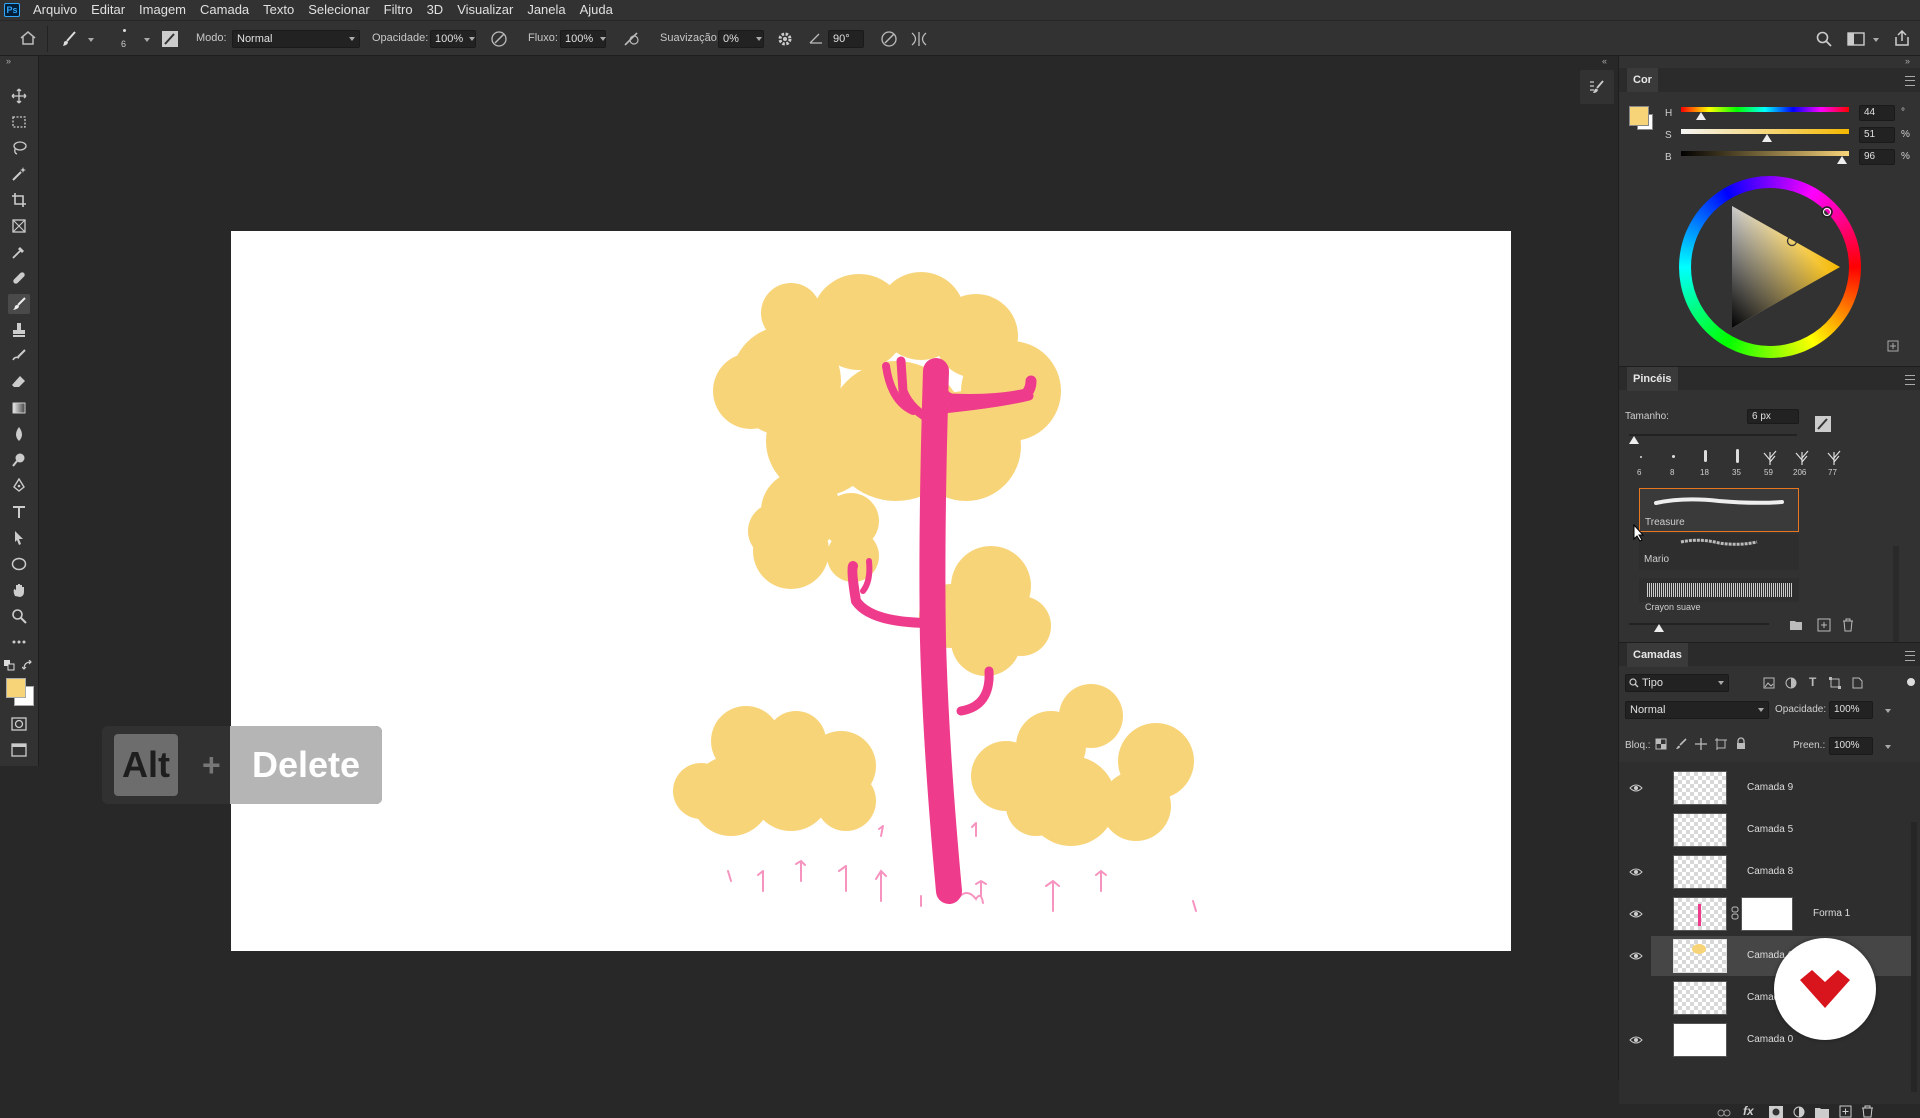 This screenshot has height=1118, width=1920. Describe the element at coordinates (147, 40) in the screenshot. I see `brush-picker-dropdown-icon` at that location.